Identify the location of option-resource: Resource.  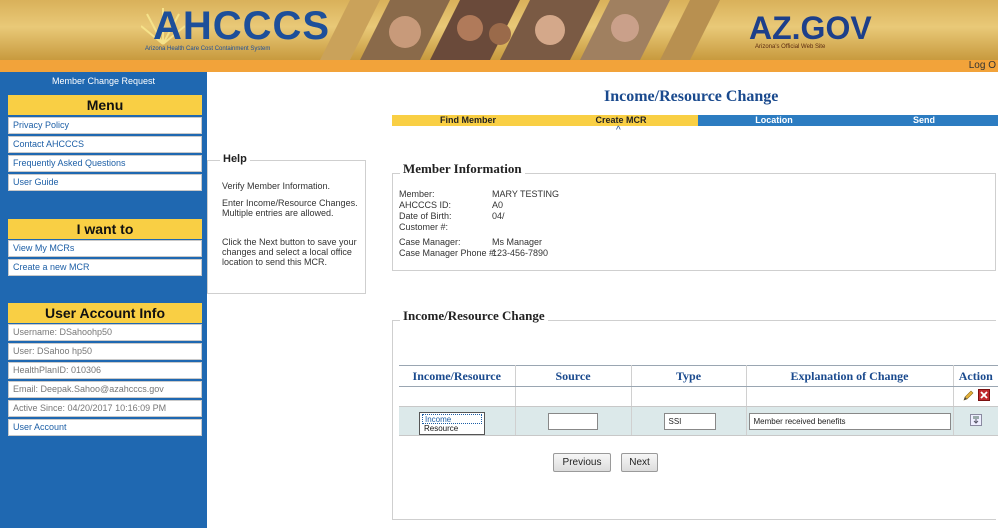
(452, 429).